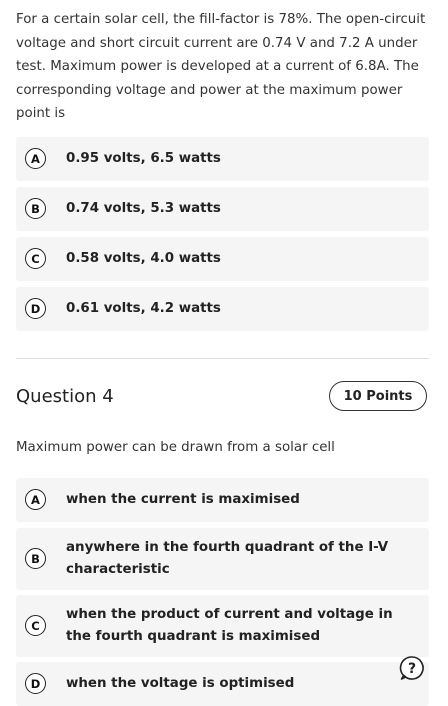 The height and width of the screenshot is (706, 448). I want to click on q4-option-d: D when the voltage is optimised, so click(222, 684).